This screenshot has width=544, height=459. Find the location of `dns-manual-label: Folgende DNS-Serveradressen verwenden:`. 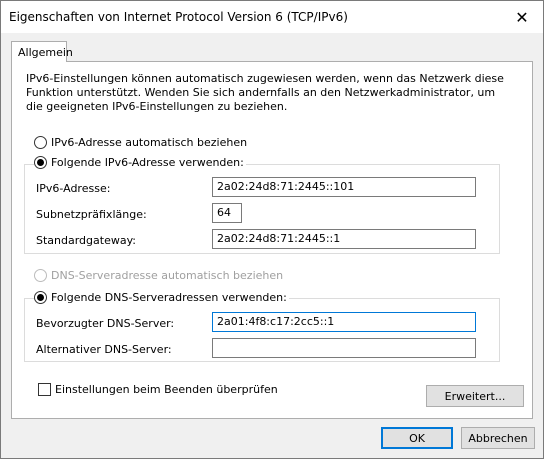

dns-manual-label: Folgende DNS-Serveradressen verwenden: is located at coordinates (169, 297).